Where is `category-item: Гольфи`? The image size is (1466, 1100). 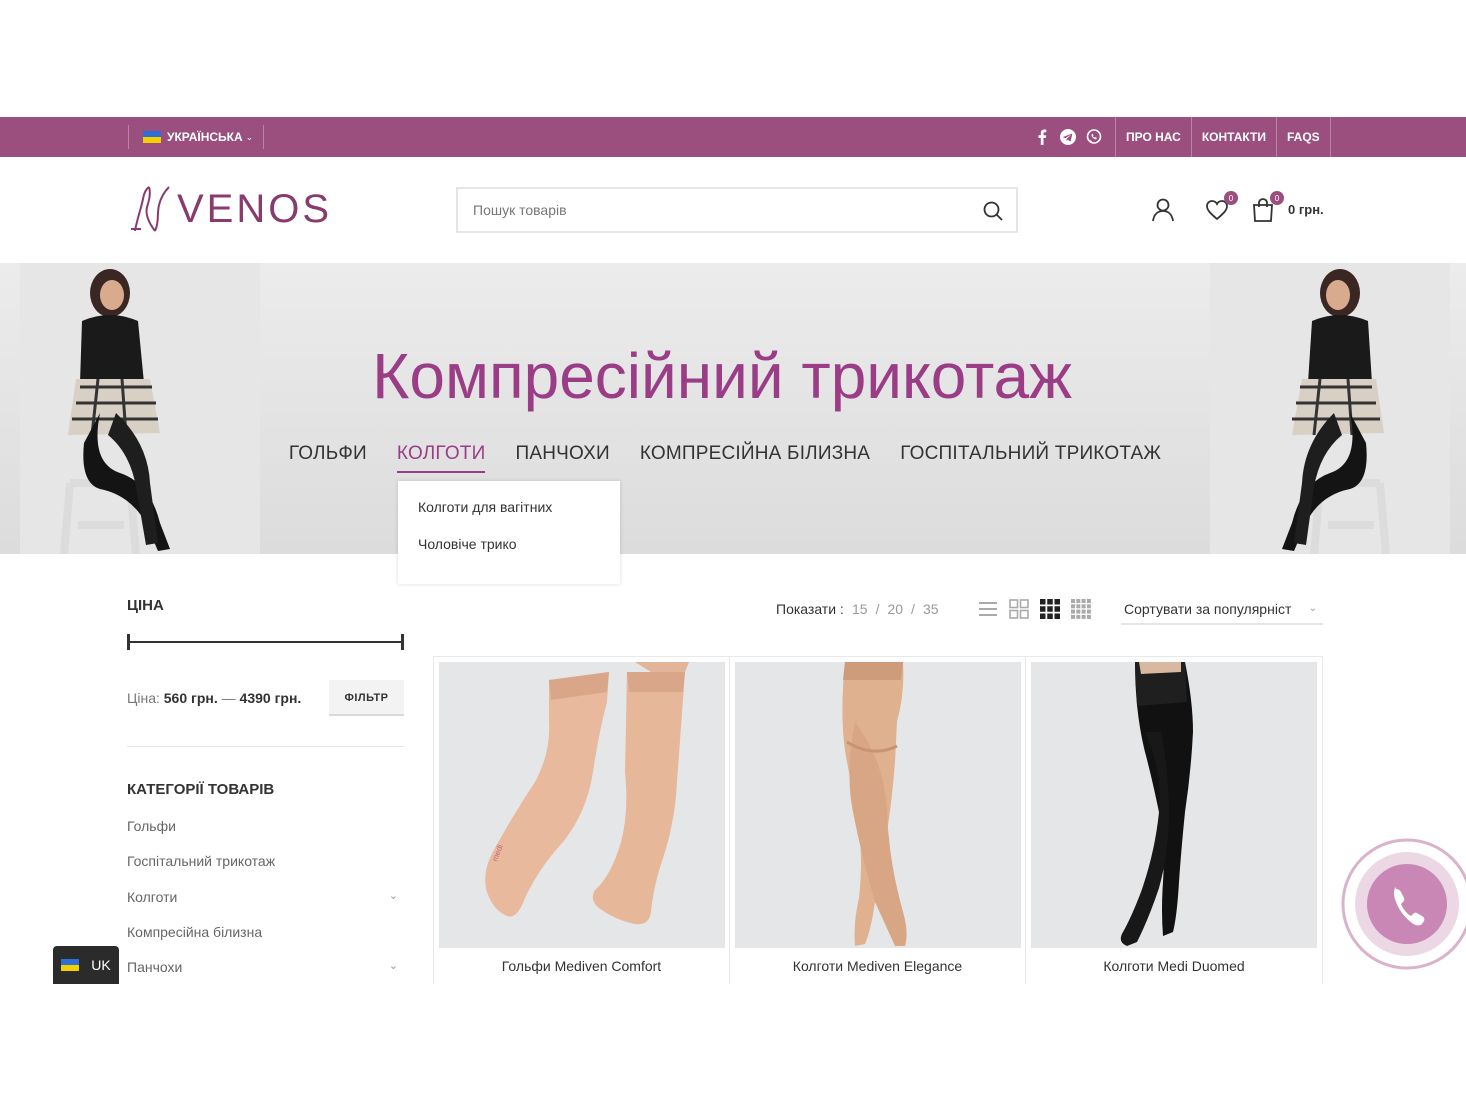
category-item: Гольфи is located at coordinates (265, 835).